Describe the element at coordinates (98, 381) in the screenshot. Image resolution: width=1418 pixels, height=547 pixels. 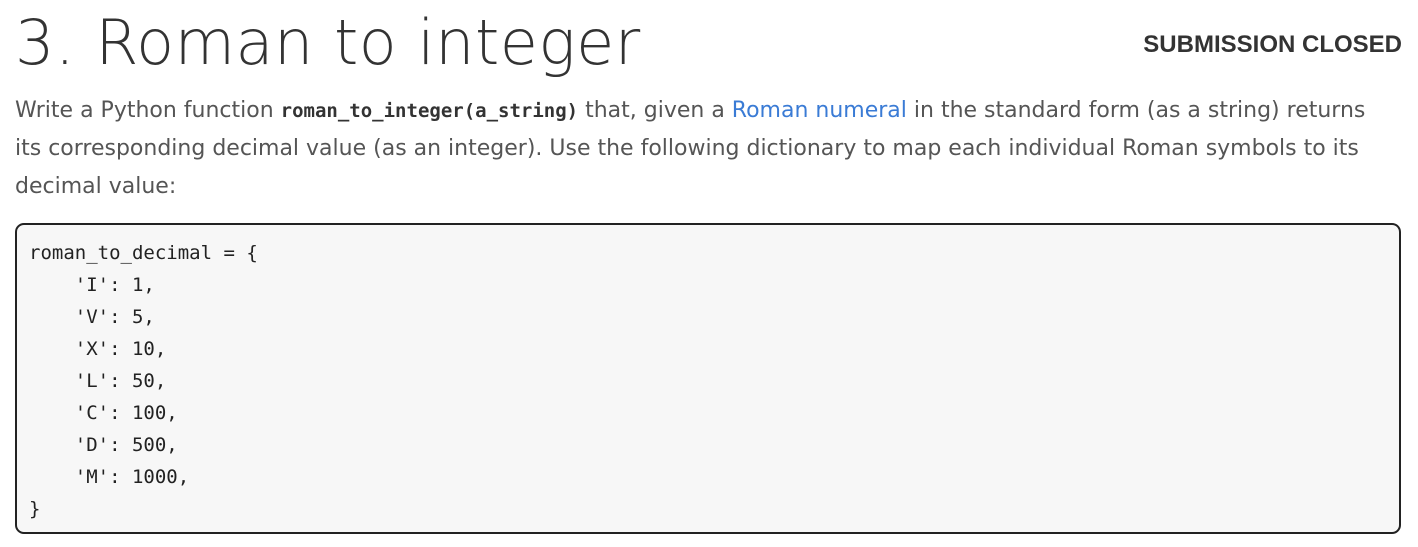
I see `code-line: 'L': 50,` at that location.